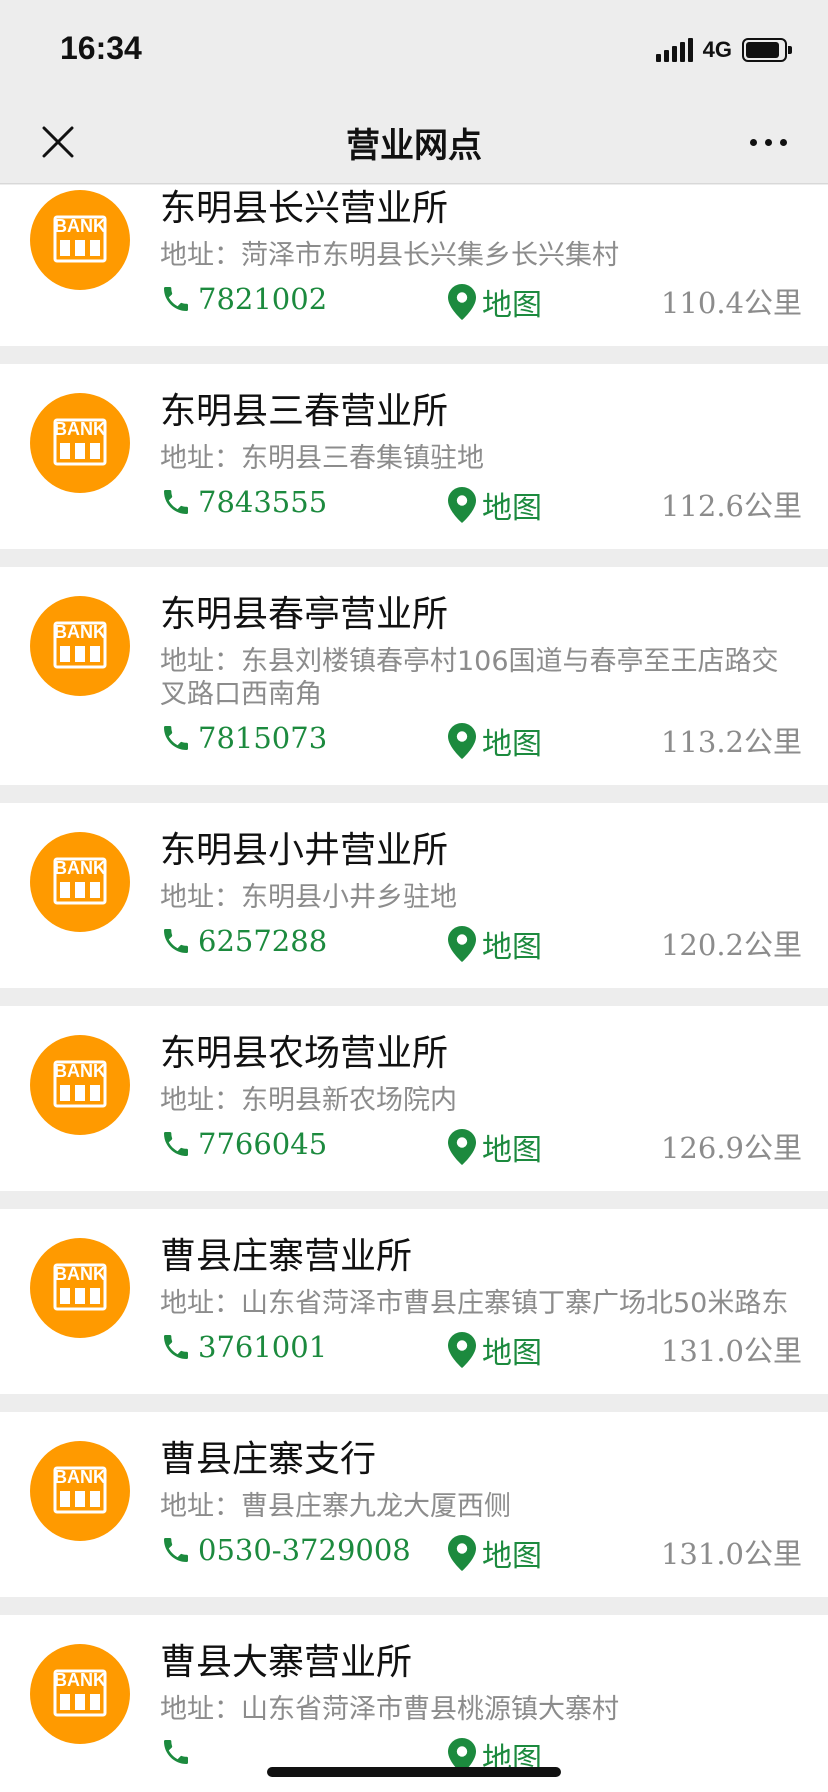 The image size is (828, 1792). Describe the element at coordinates (335, 1506) in the screenshot. I see `branch-address: 地址：曹县庄寨九龙大厦西侧` at that location.